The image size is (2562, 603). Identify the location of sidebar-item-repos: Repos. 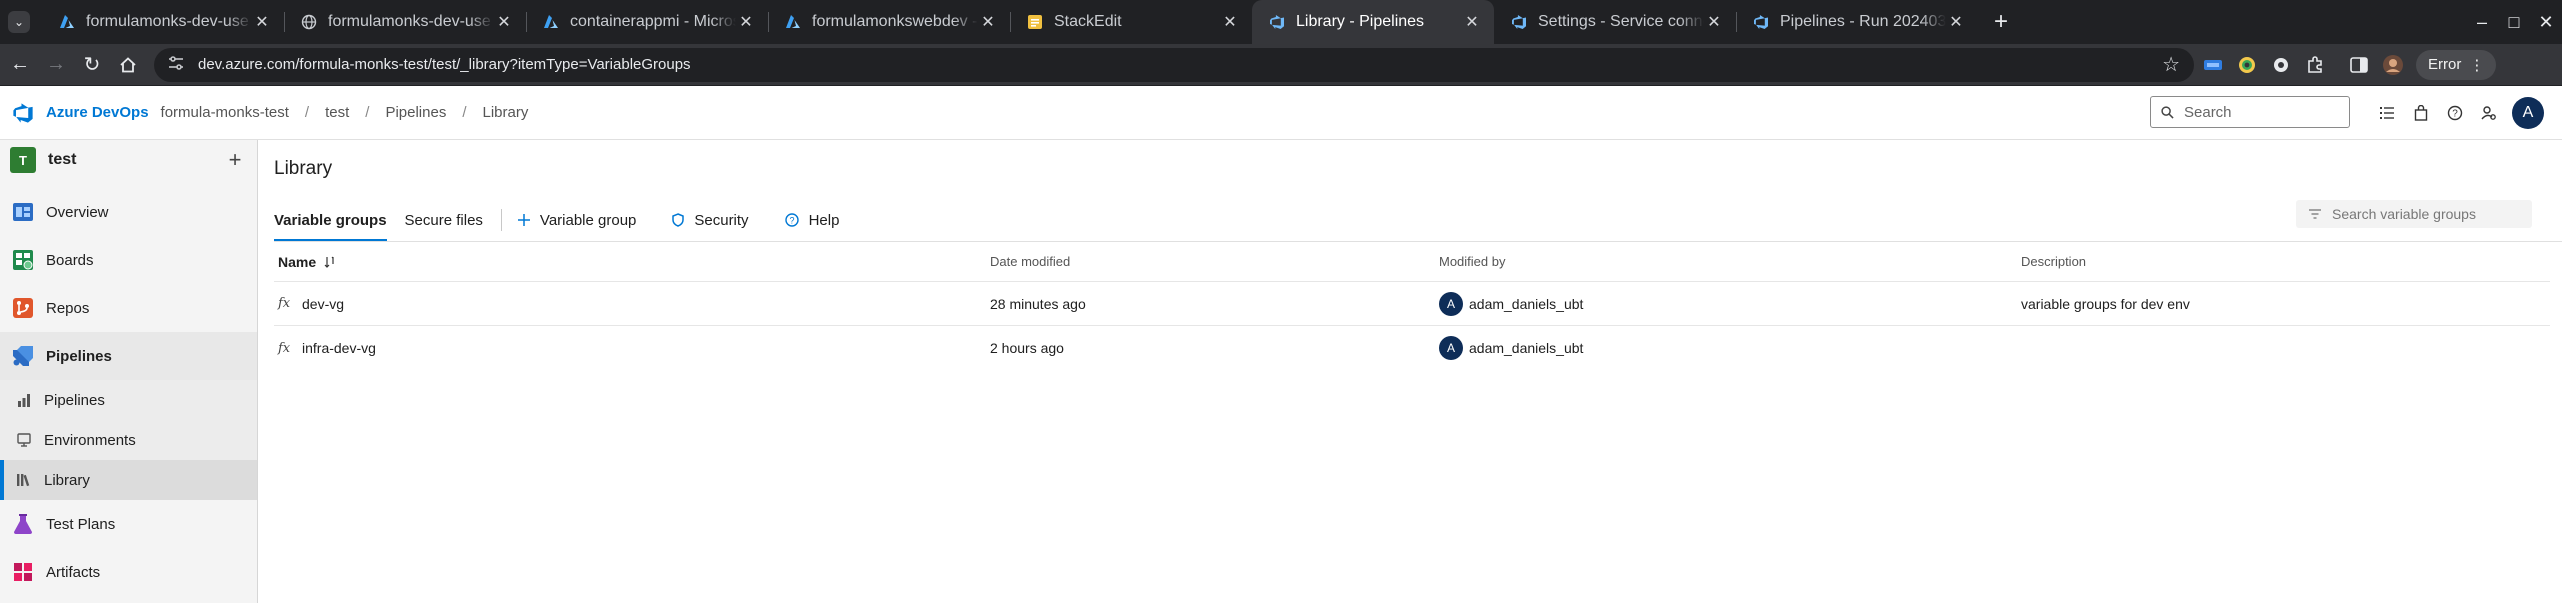
(128, 308).